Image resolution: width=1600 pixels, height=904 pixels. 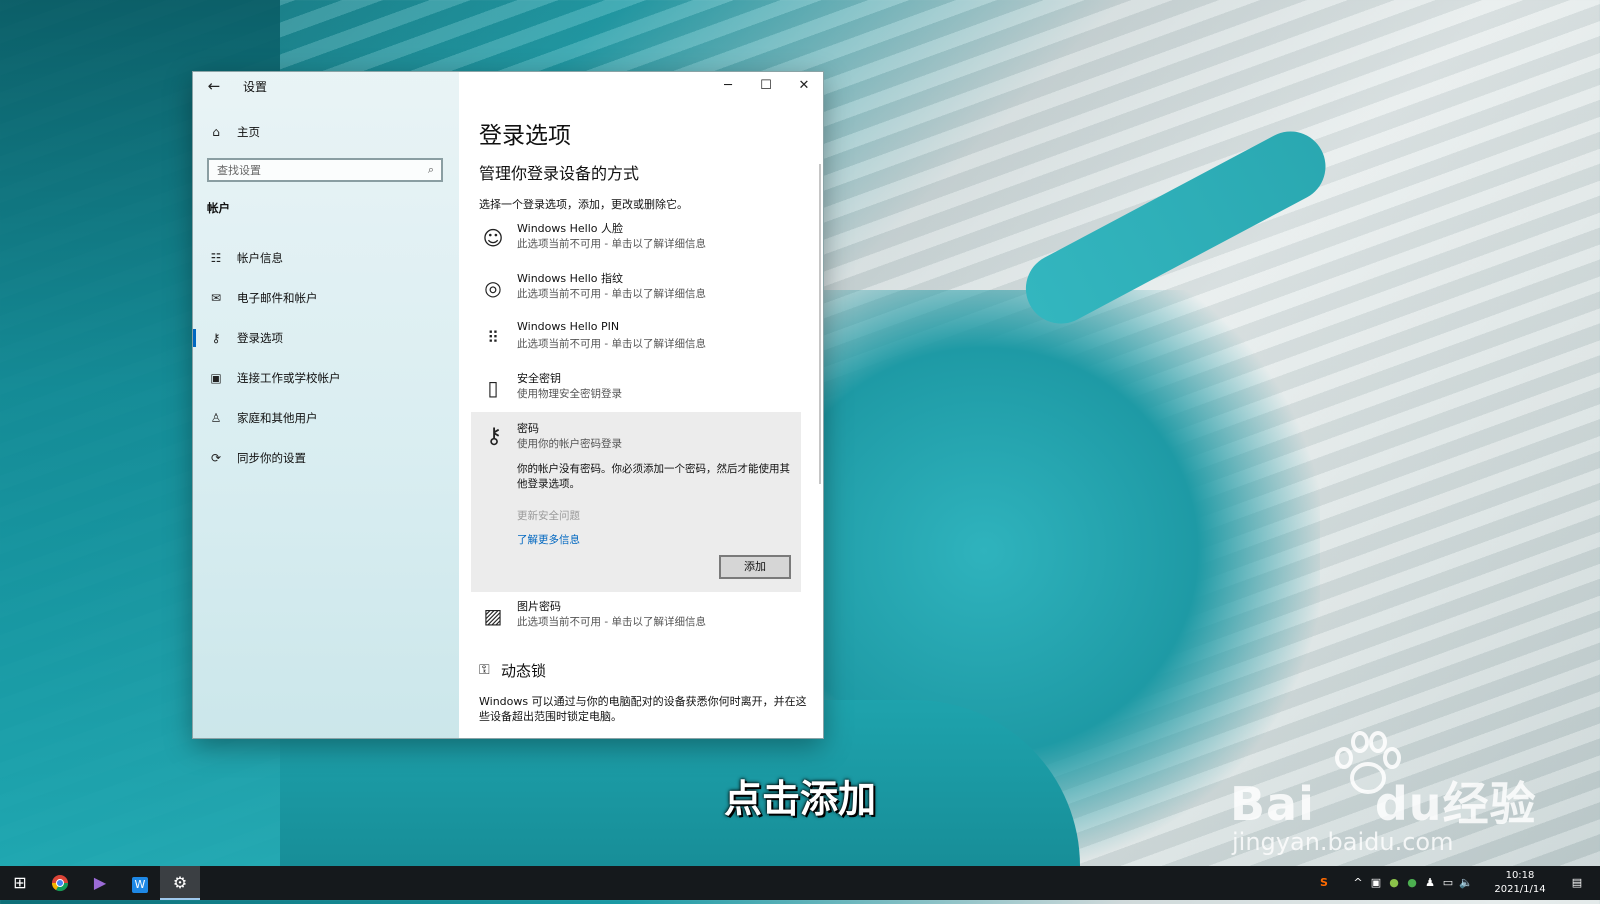 I want to click on baidu-watermark: Bai du经验, so click(x=1383, y=801).